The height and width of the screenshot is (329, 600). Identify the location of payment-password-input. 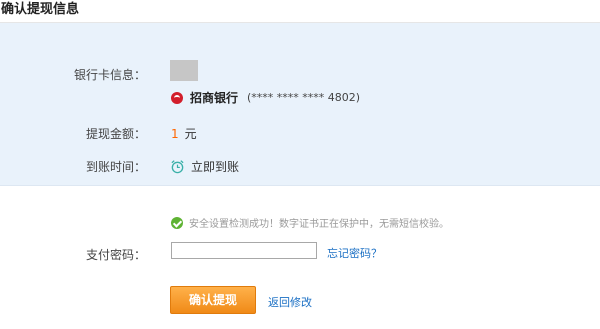
(244, 250).